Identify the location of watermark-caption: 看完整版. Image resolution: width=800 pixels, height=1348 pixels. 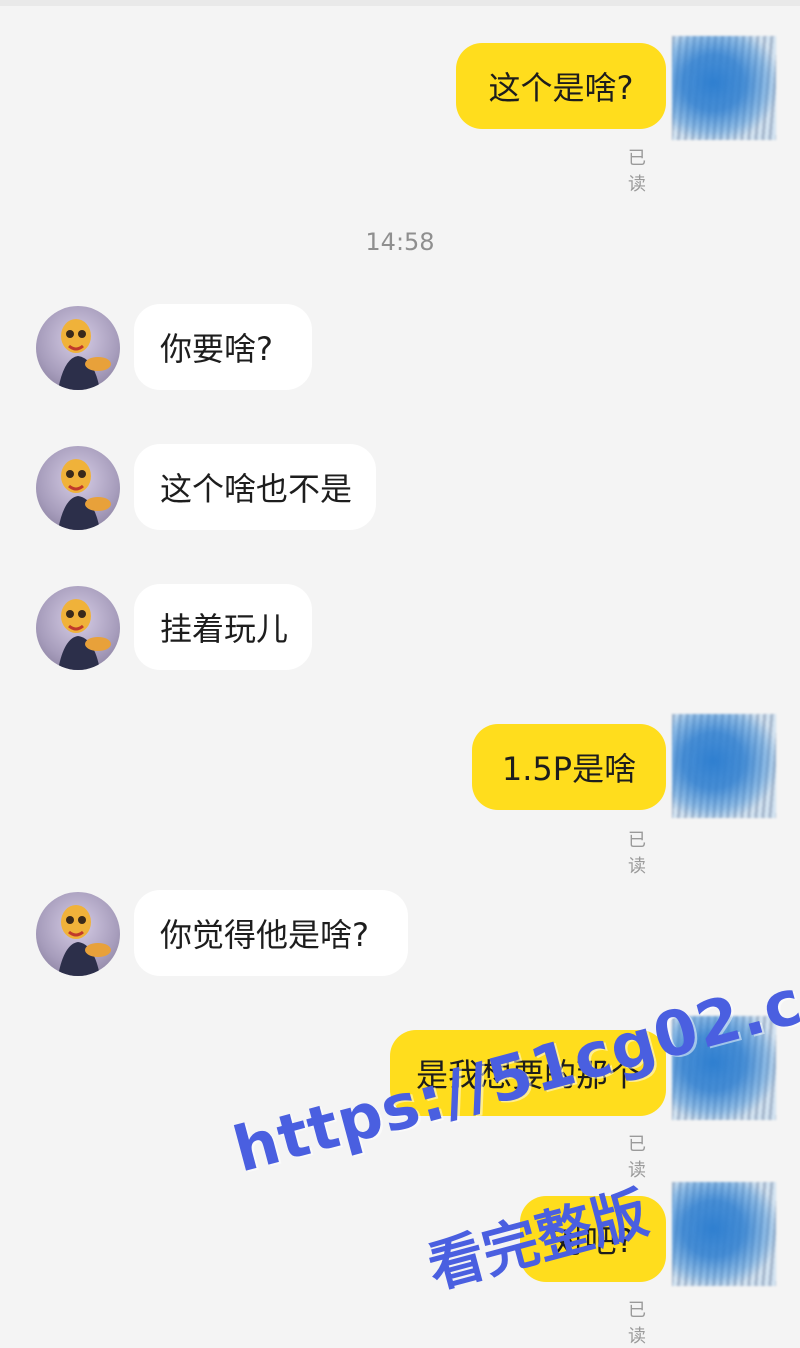
(538, 1241).